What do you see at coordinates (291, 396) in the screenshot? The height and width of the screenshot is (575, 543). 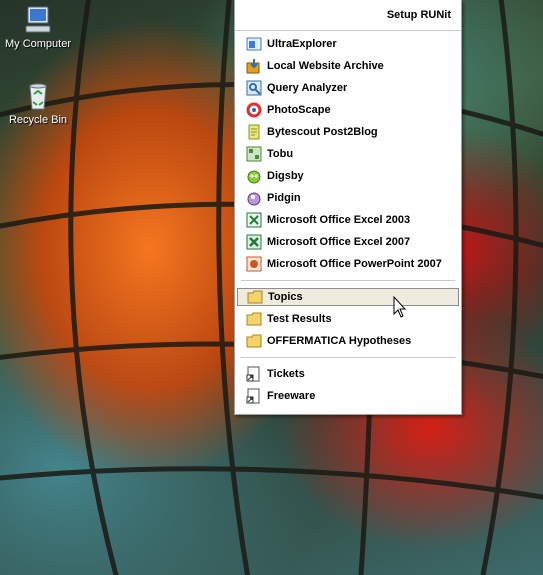 I see `menu-item-label: Freeware` at bounding box center [291, 396].